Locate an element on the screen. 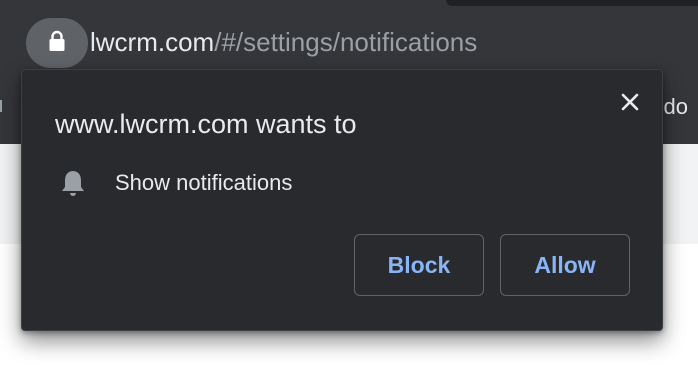  permission-row: Show notifications is located at coordinates (175, 183).